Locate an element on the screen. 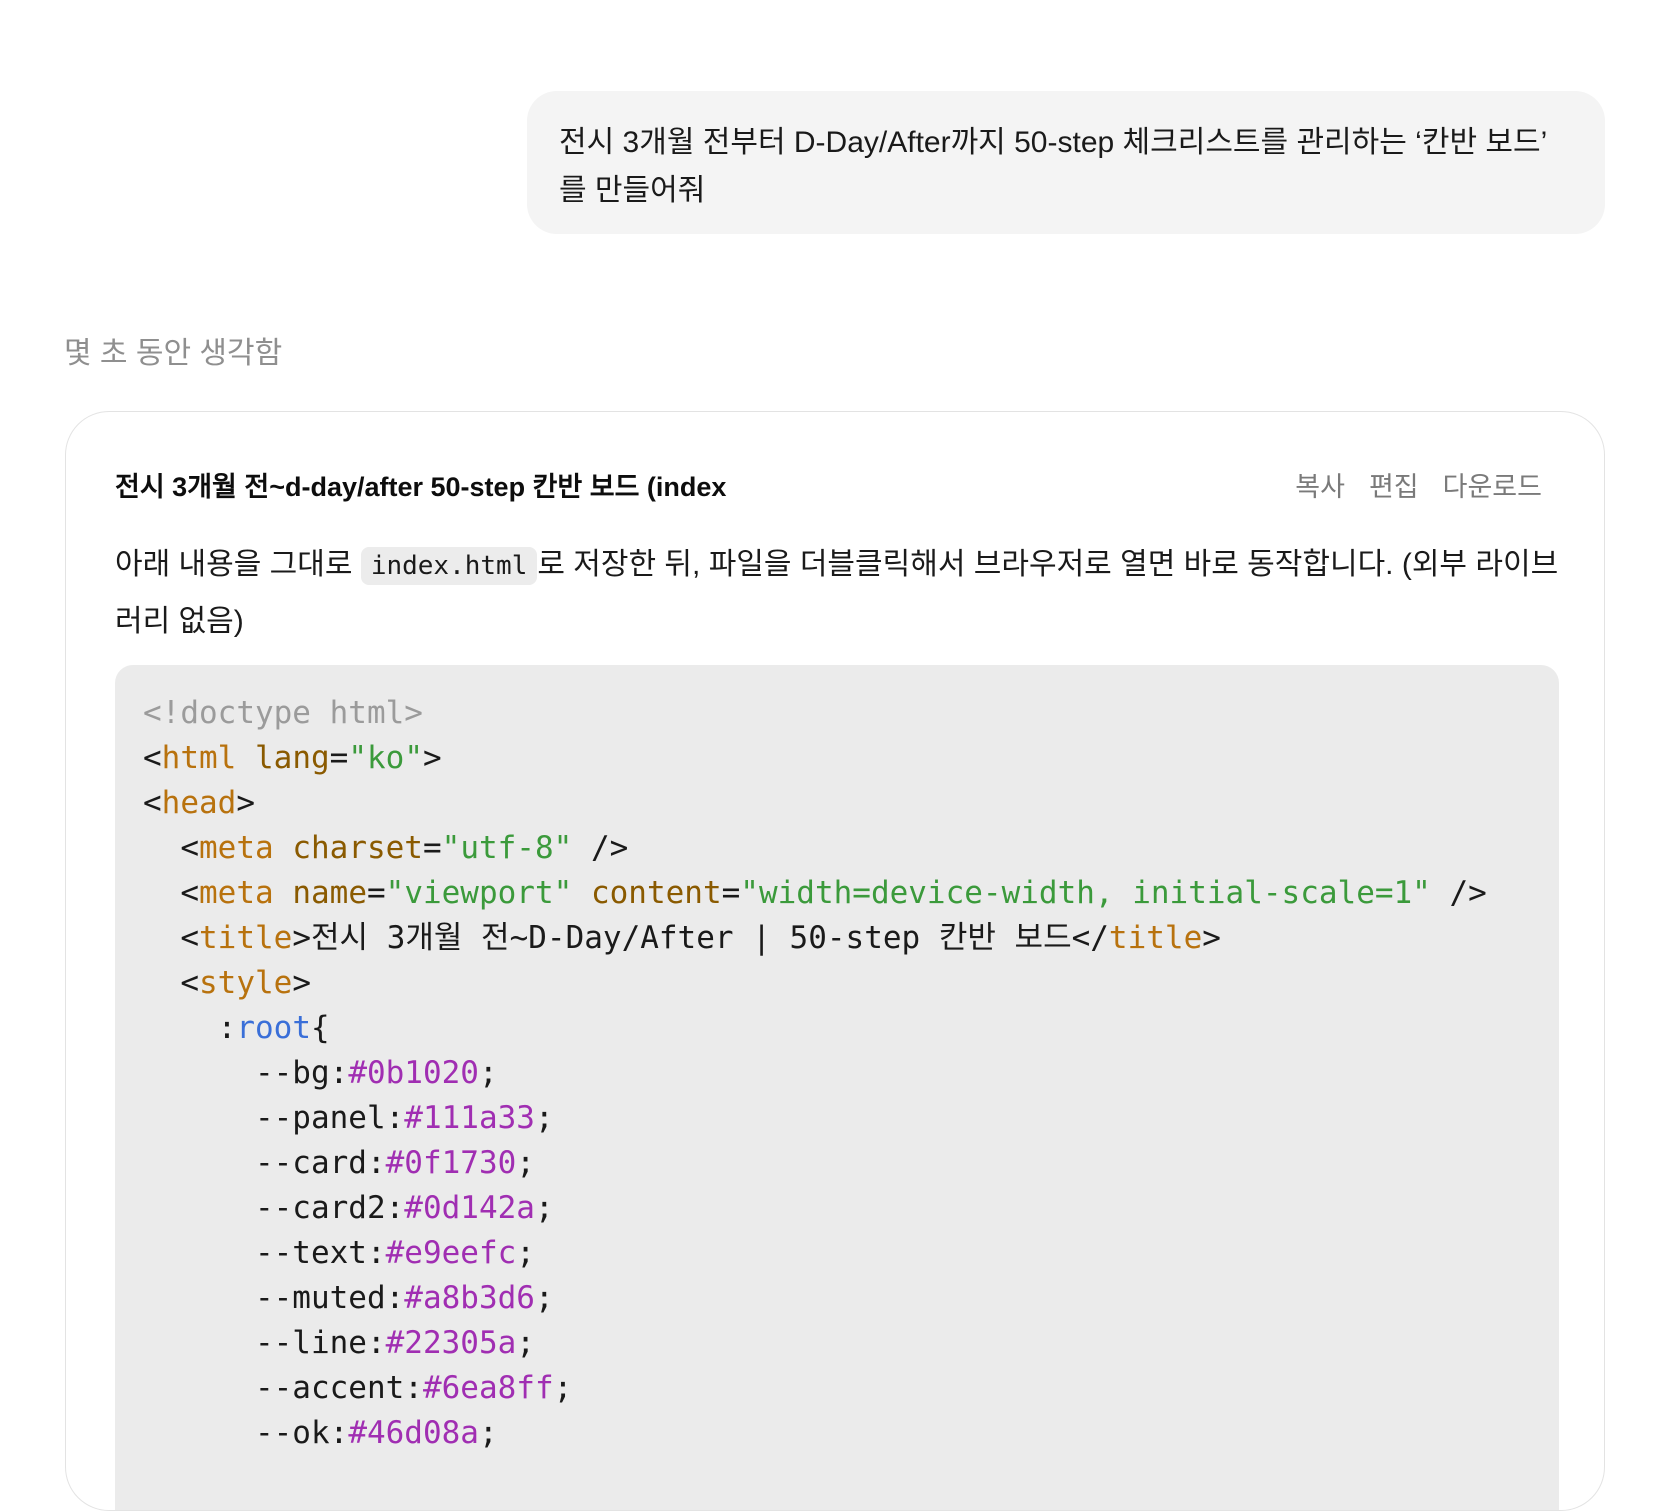  thinking-status: 몇 초 동안 생각함 is located at coordinates (173, 354).